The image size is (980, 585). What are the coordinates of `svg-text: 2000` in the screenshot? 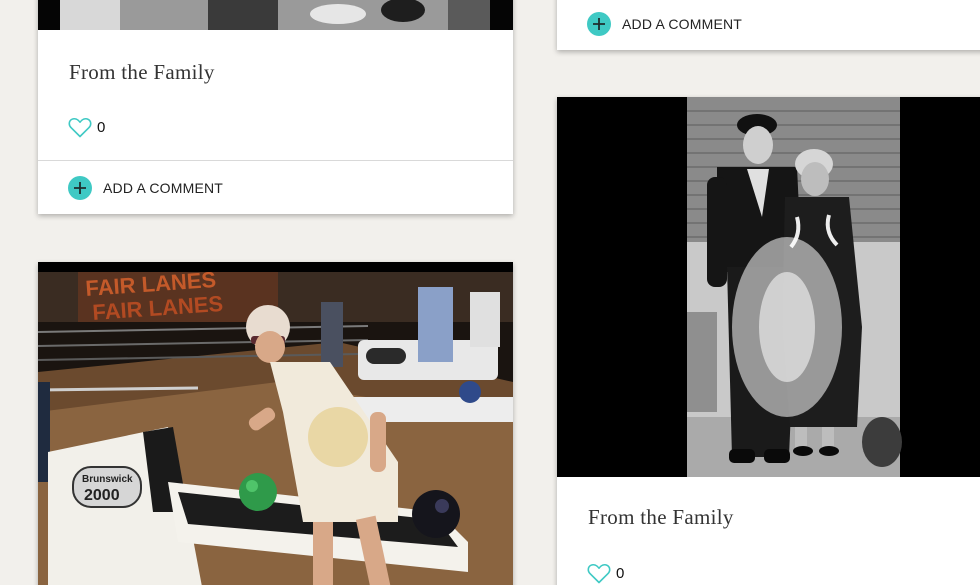 It's located at (102, 495).